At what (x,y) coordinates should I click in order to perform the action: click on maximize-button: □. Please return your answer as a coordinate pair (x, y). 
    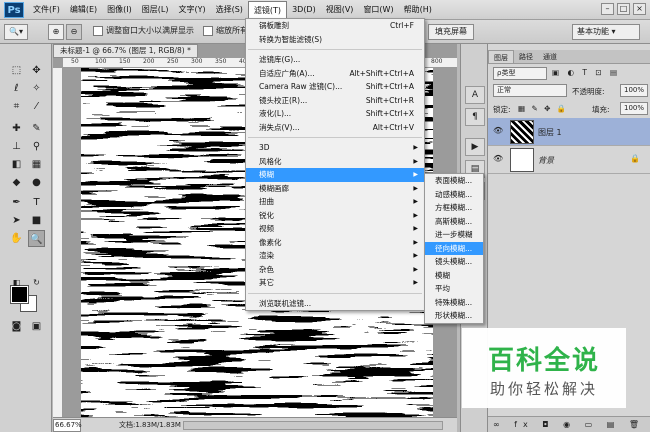
    Looking at the image, I should click on (623, 9).